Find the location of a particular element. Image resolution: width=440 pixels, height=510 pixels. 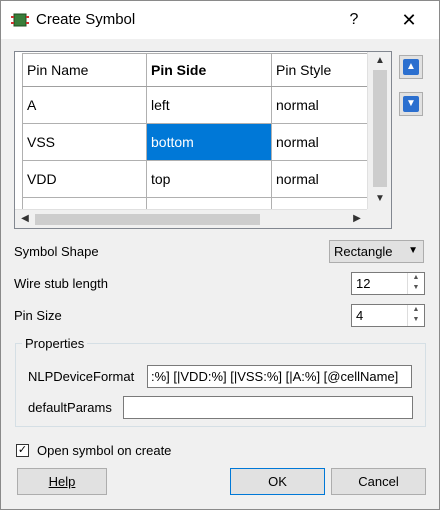

scroll-down-icon: ▼ is located at coordinates (380, 199).